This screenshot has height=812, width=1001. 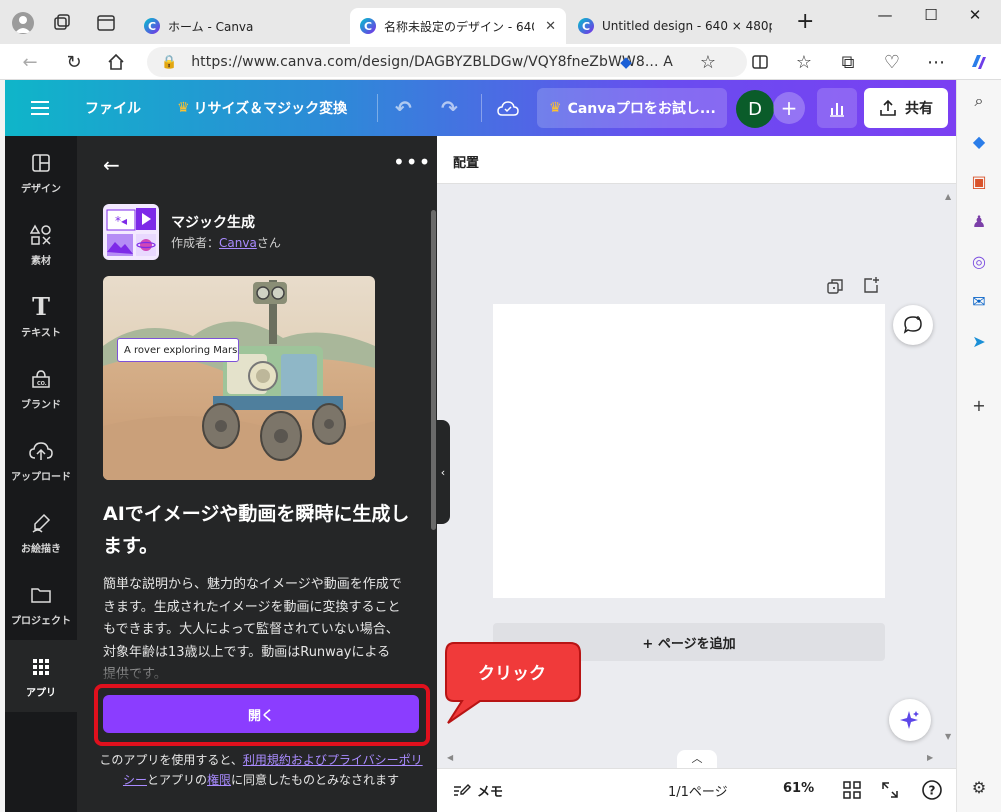 What do you see at coordinates (403, 108) in the screenshot?
I see `undo-icon: ↶` at bounding box center [403, 108].